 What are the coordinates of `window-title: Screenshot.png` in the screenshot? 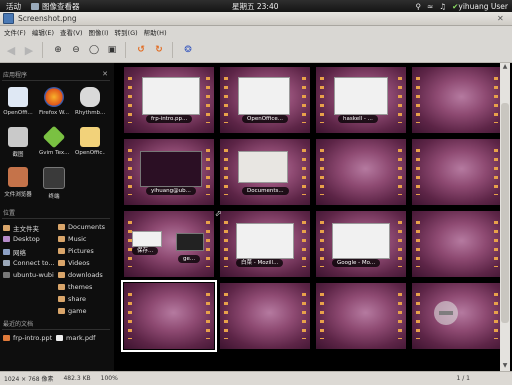 It's located at (47, 18).